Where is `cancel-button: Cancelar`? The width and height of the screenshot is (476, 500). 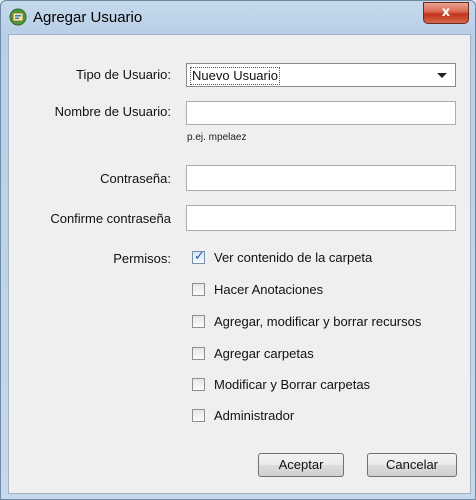
cancel-button: Cancelar is located at coordinates (412, 465).